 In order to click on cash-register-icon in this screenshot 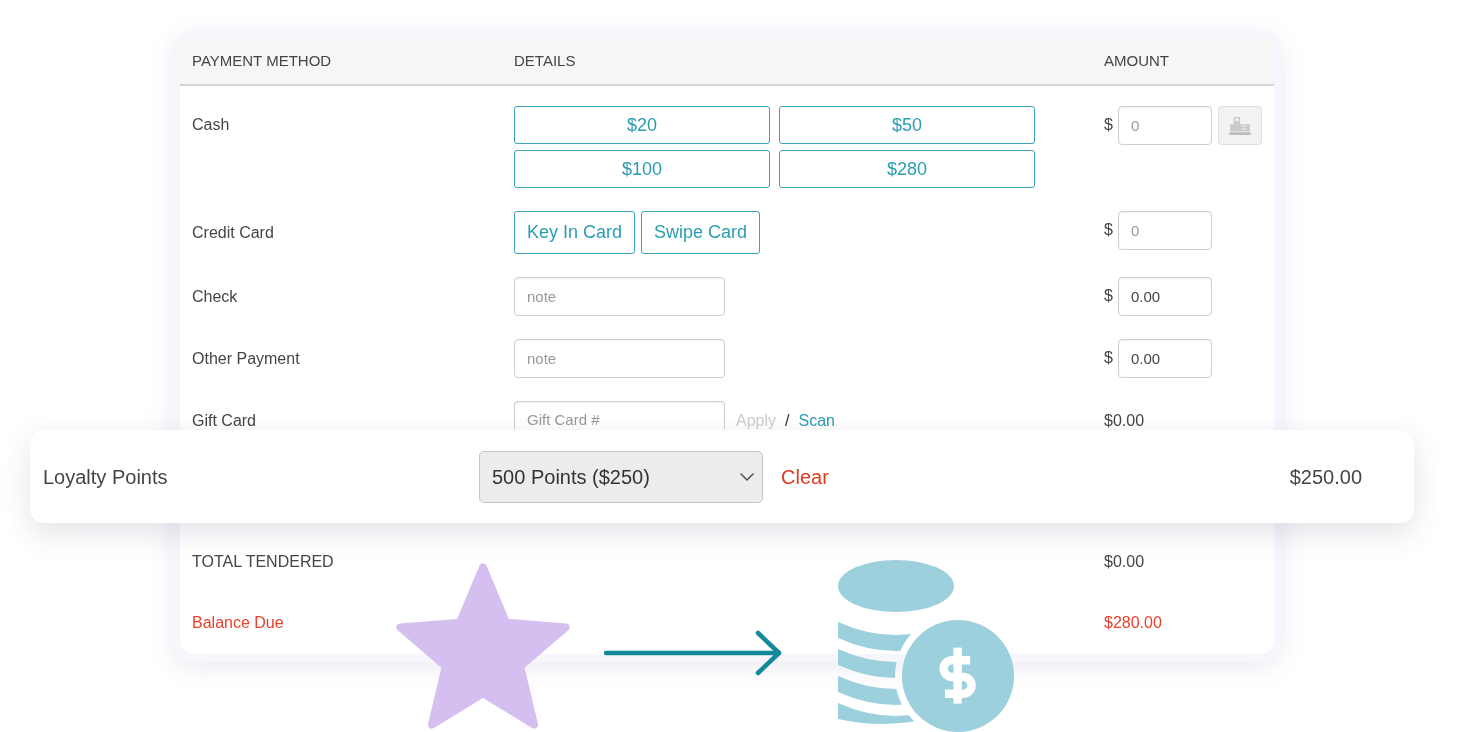, I will do `click(1240, 125)`.